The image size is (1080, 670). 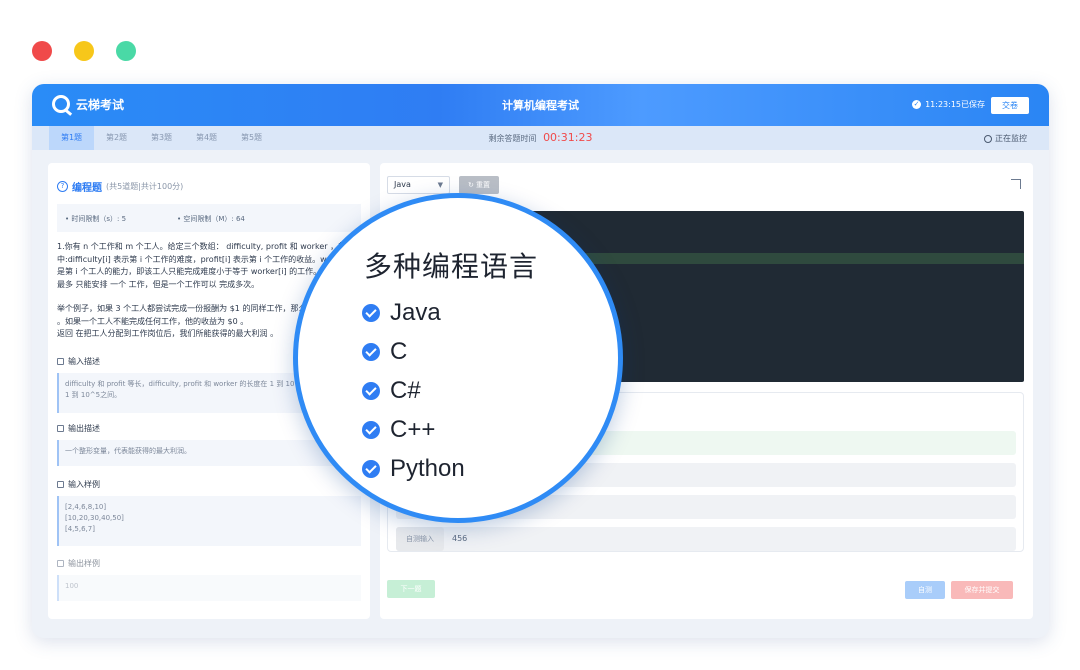 What do you see at coordinates (512, 138) in the screenshot?
I see `timer-label: 剩余答题时间` at bounding box center [512, 138].